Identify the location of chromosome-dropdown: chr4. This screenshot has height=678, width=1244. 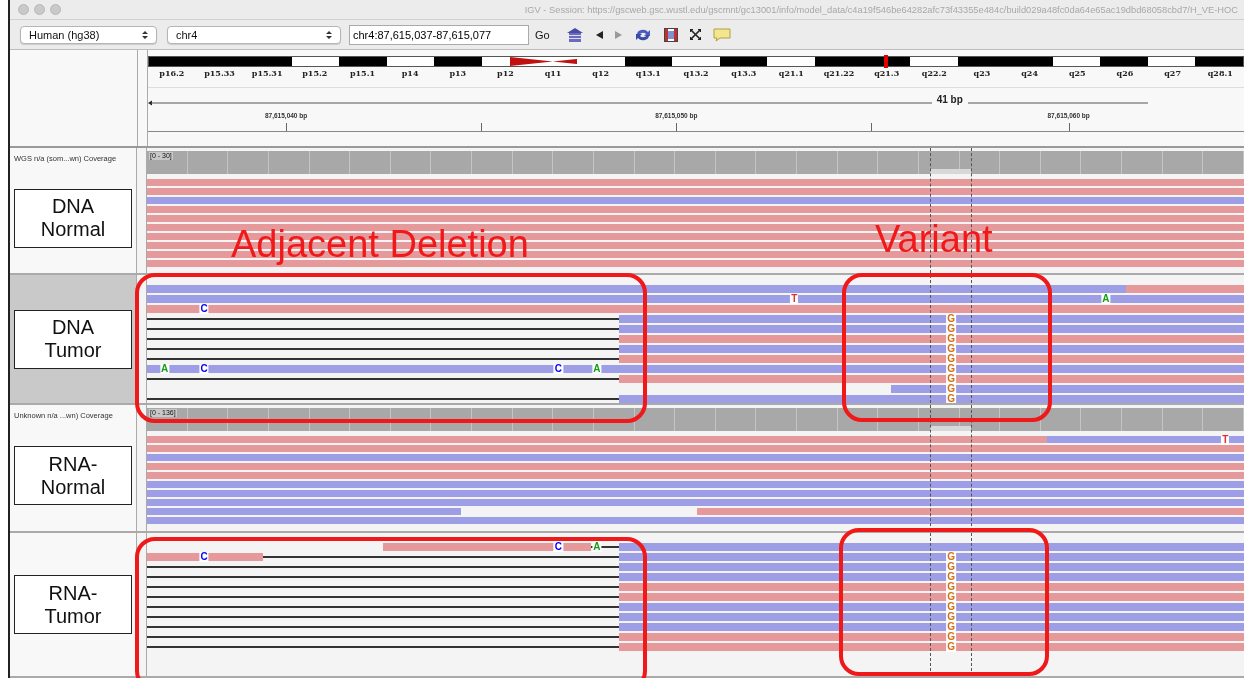
(254, 34).